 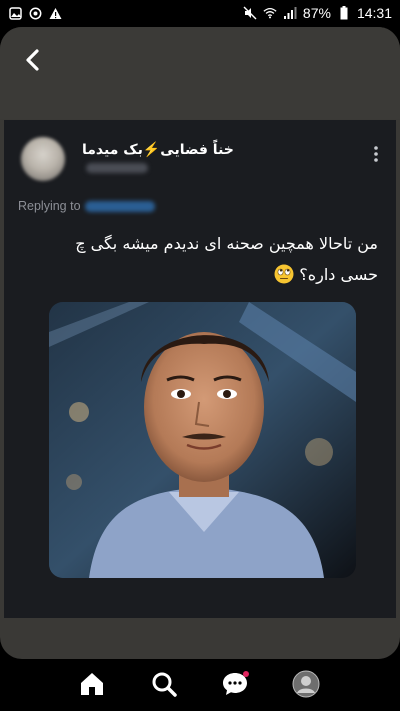 What do you see at coordinates (344, 13) in the screenshot?
I see `battery-icon` at bounding box center [344, 13].